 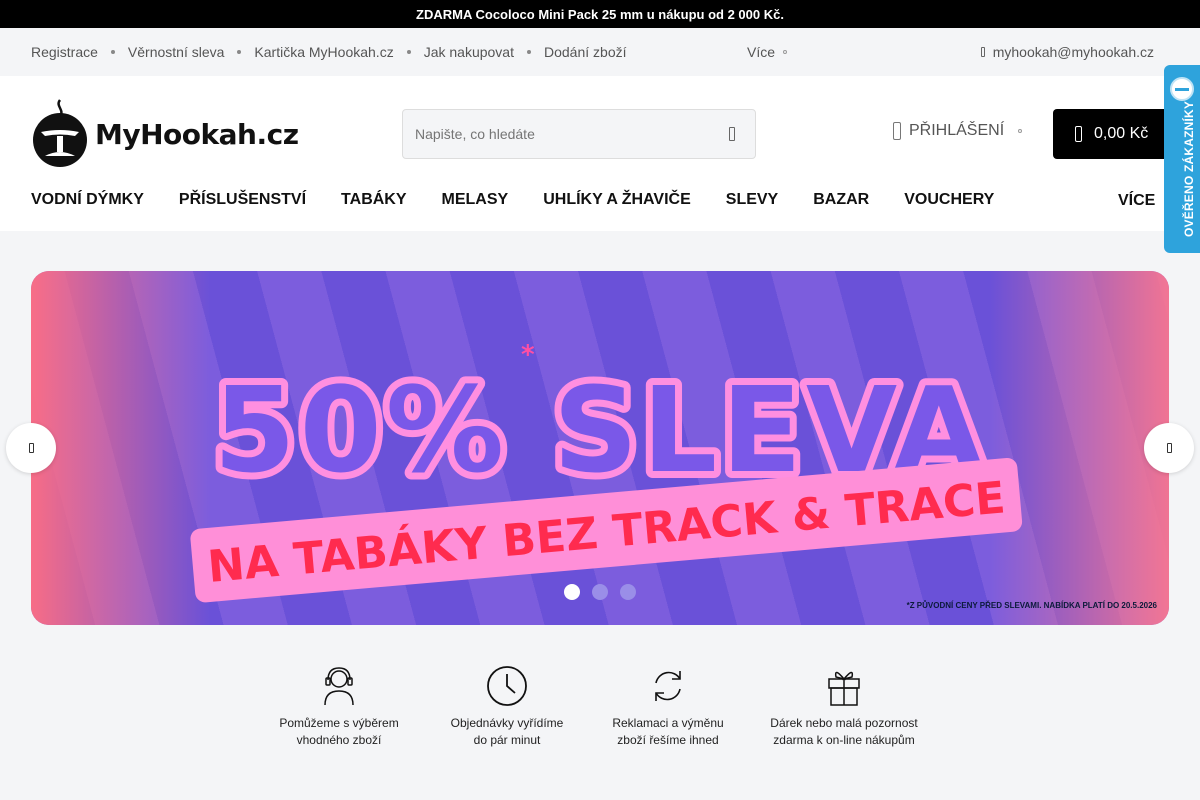 I want to click on mail-icon, so click(x=982, y=52).